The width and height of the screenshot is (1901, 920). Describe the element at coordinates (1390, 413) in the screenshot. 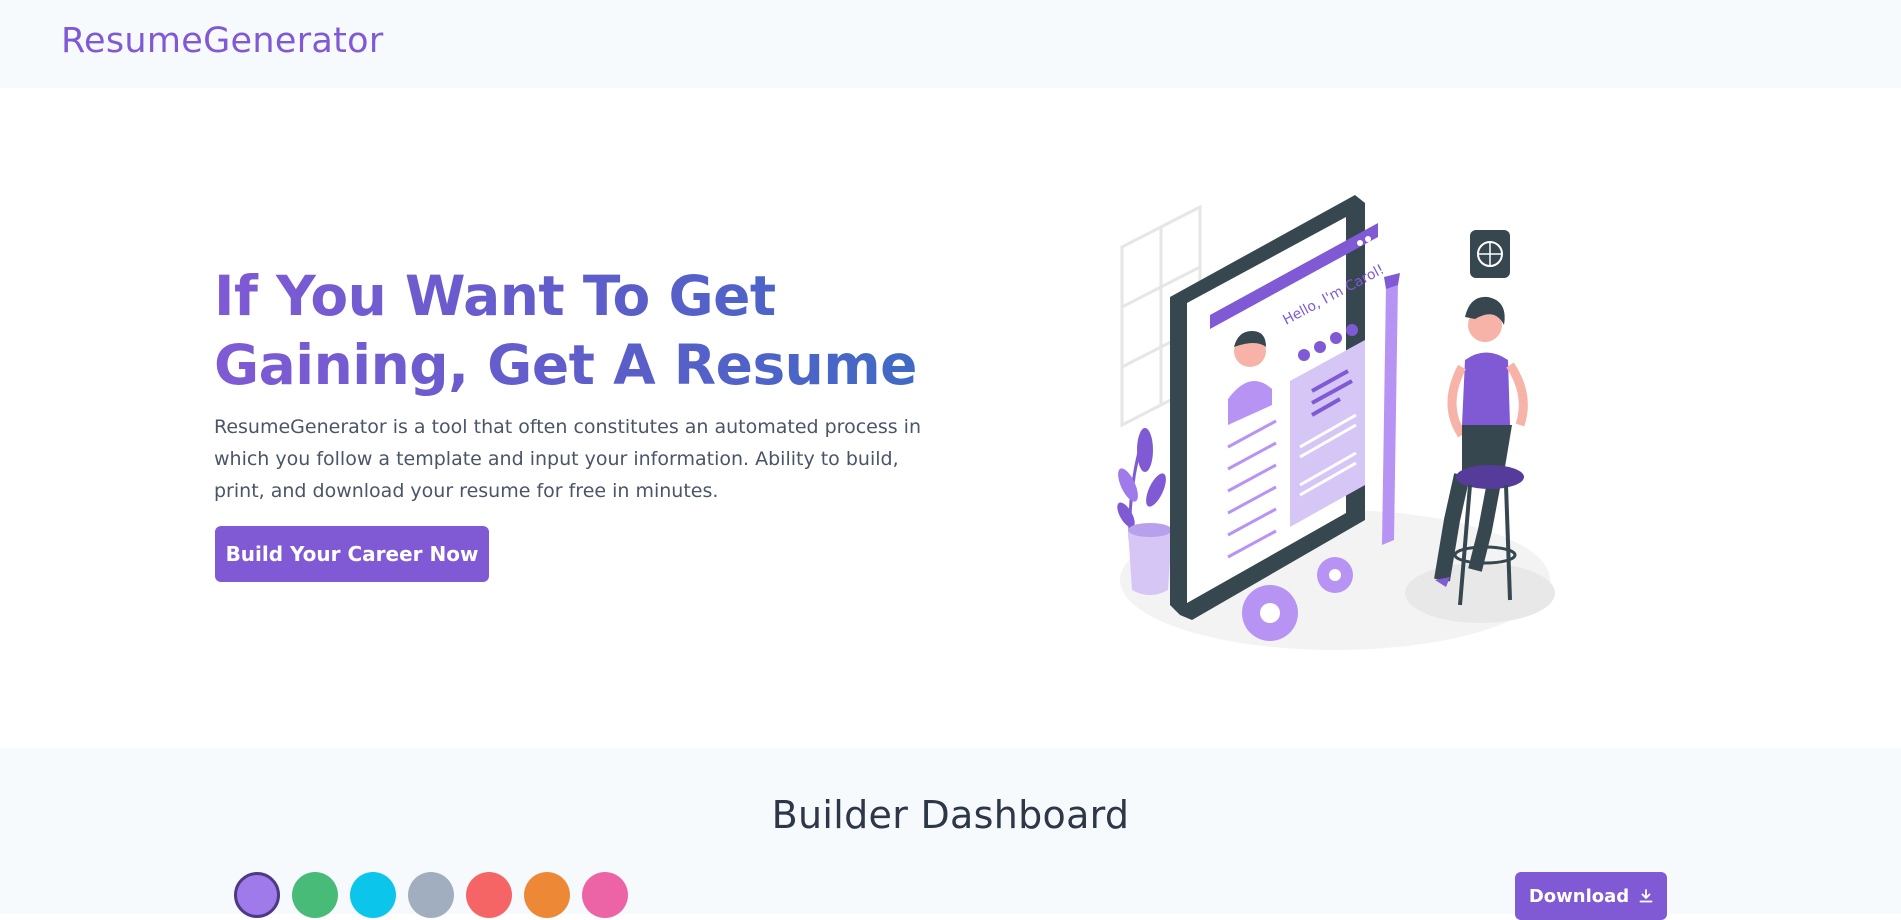

I see `pen` at that location.